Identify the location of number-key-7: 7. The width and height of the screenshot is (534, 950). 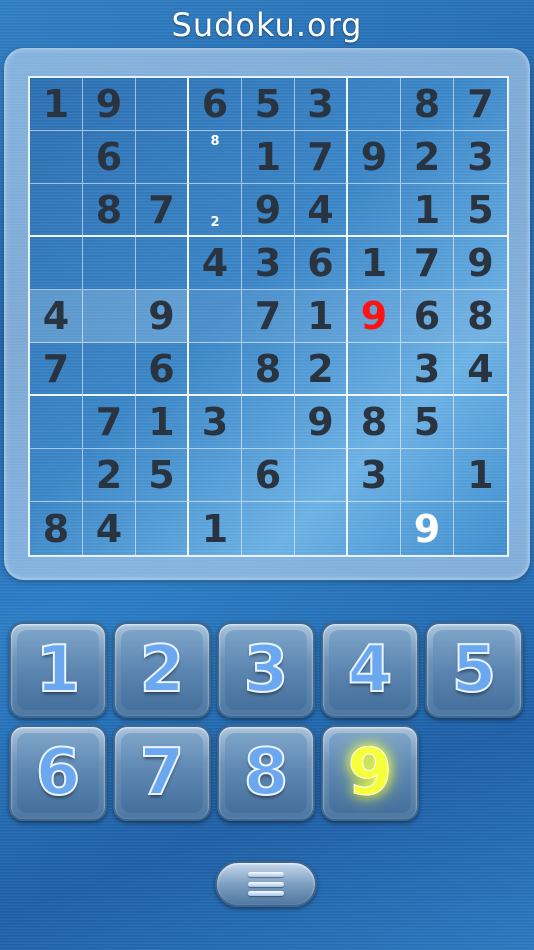
(162, 773).